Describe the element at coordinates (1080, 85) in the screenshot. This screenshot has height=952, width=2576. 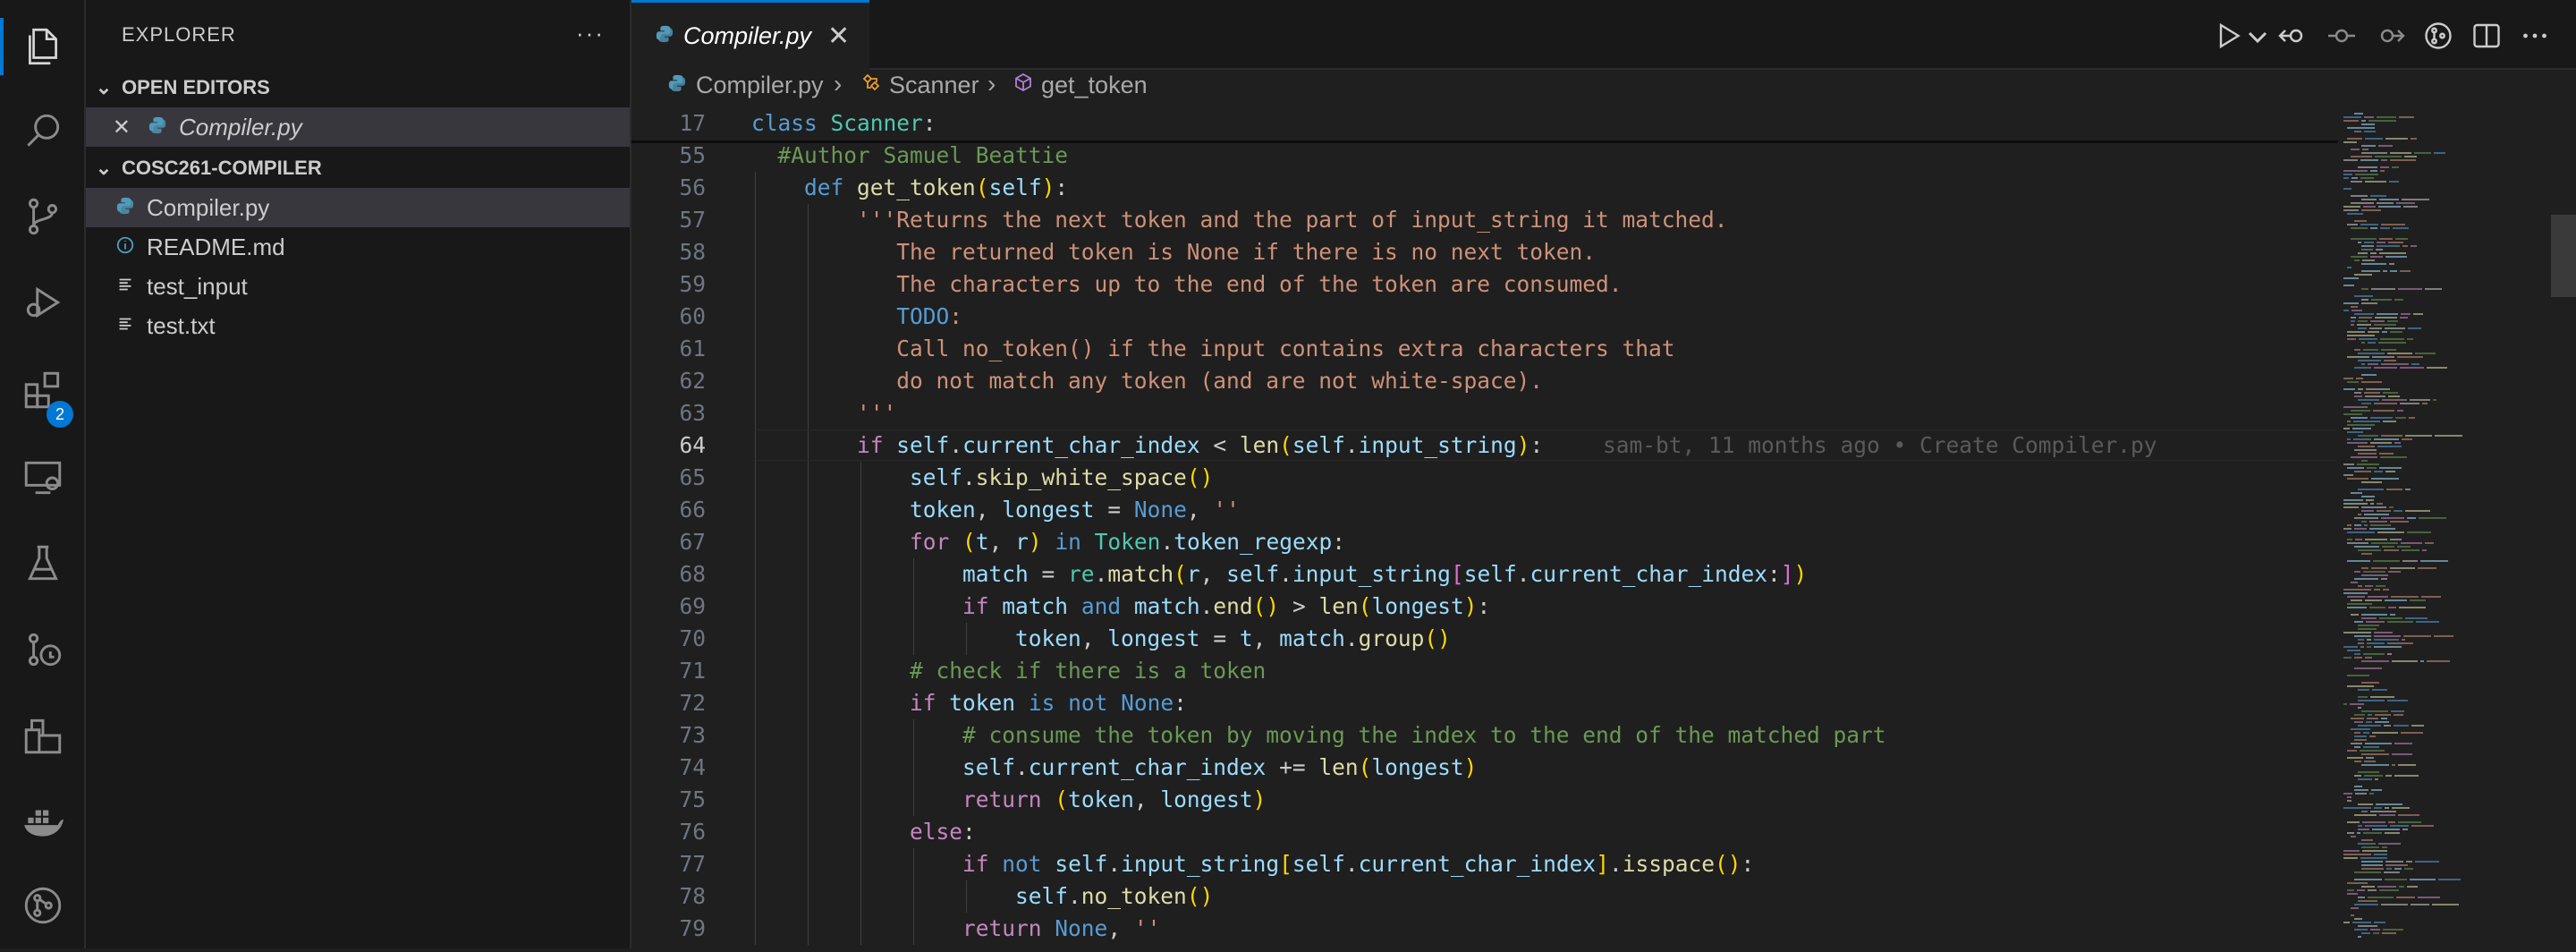
I see `breadcrumb-method: get_token` at that location.